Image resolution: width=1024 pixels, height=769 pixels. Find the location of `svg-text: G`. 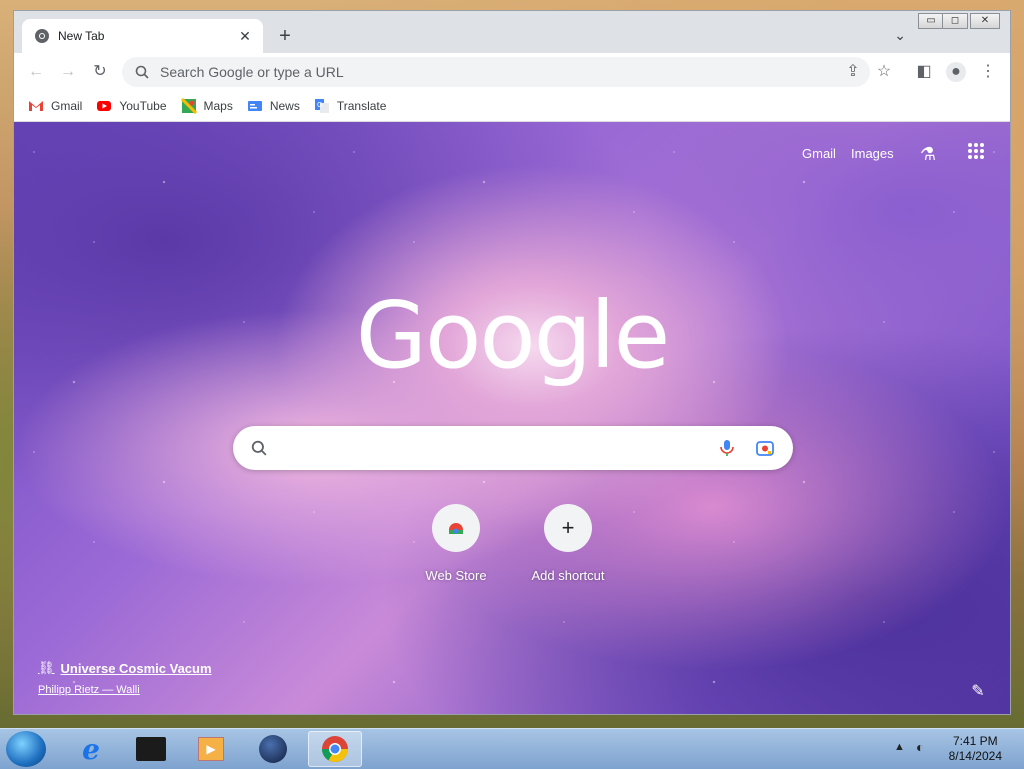

svg-text: G is located at coordinates (319, 105).